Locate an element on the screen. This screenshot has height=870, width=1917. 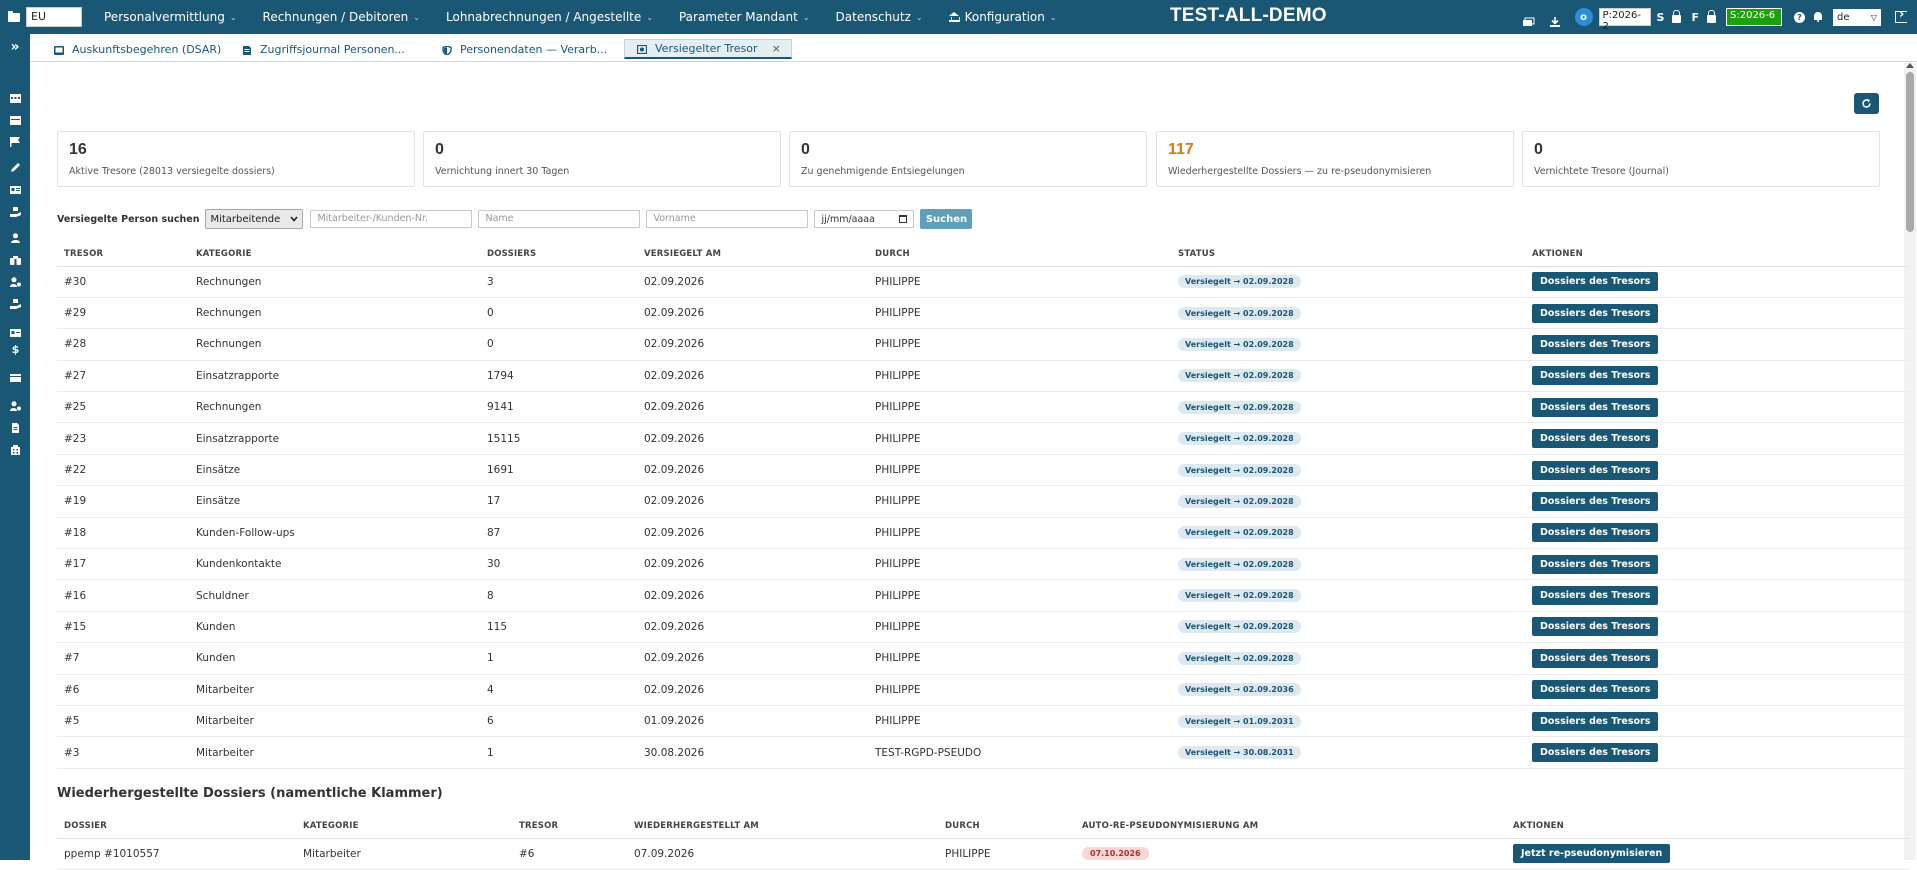
name-input: Name is located at coordinates (559, 219).